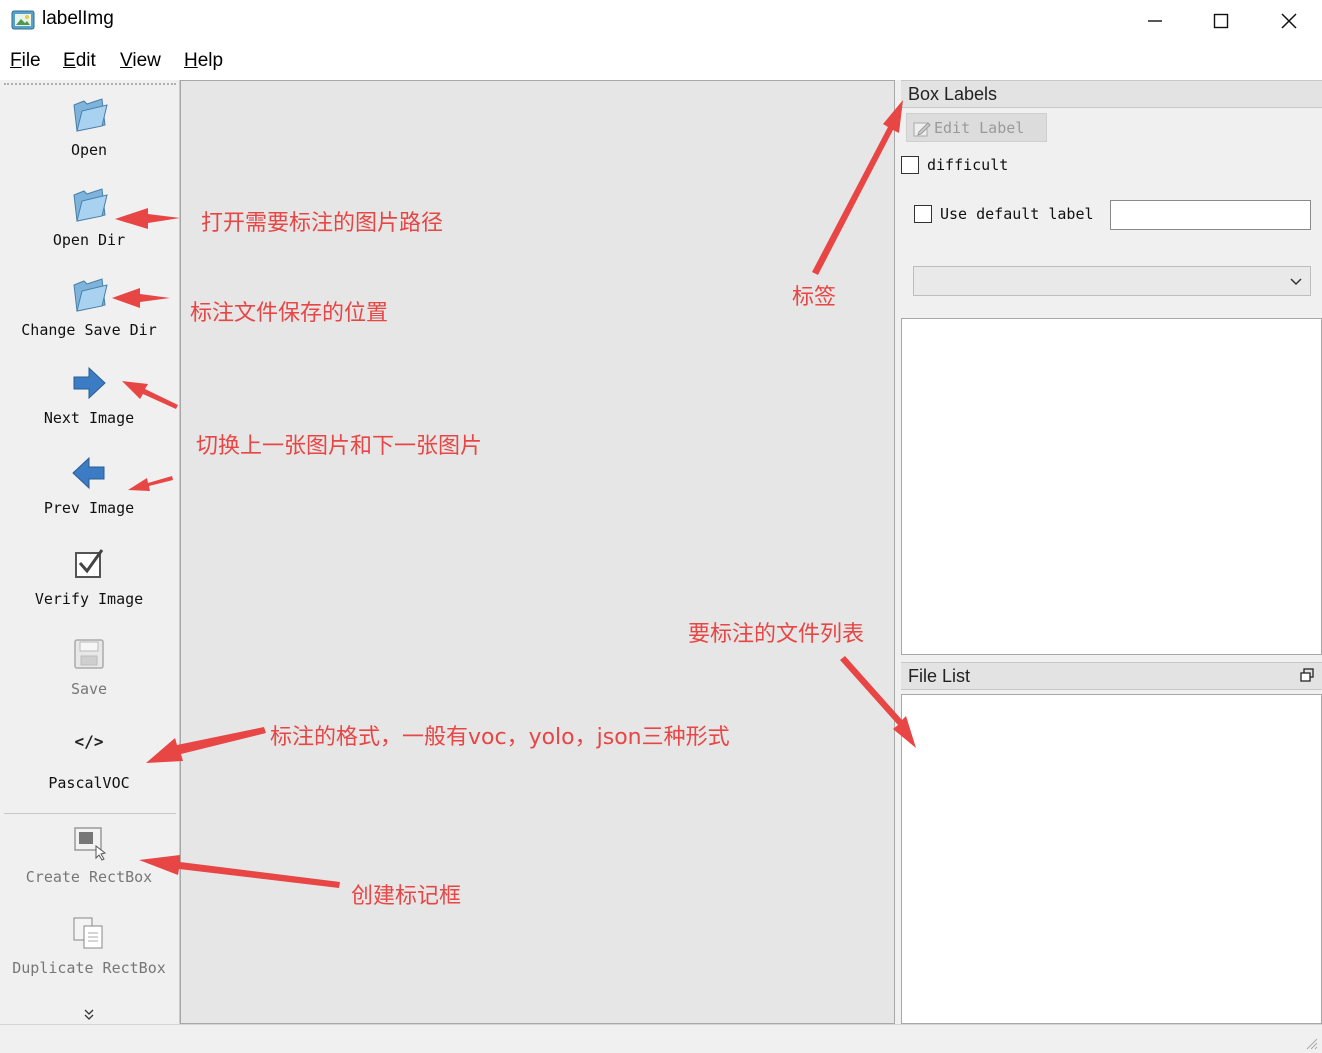  Describe the element at coordinates (78, 18) in the screenshot. I see `window-title: labelImg` at that location.